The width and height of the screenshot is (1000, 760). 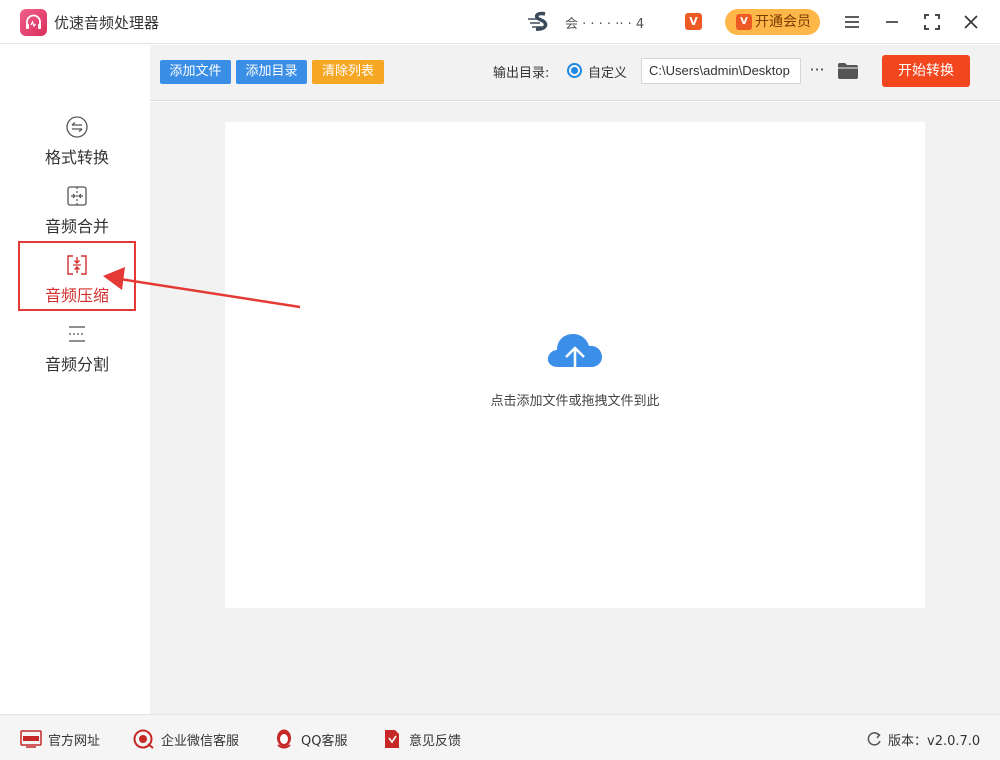 I want to click on output-dir-label: 输出目录:, so click(x=521, y=73).